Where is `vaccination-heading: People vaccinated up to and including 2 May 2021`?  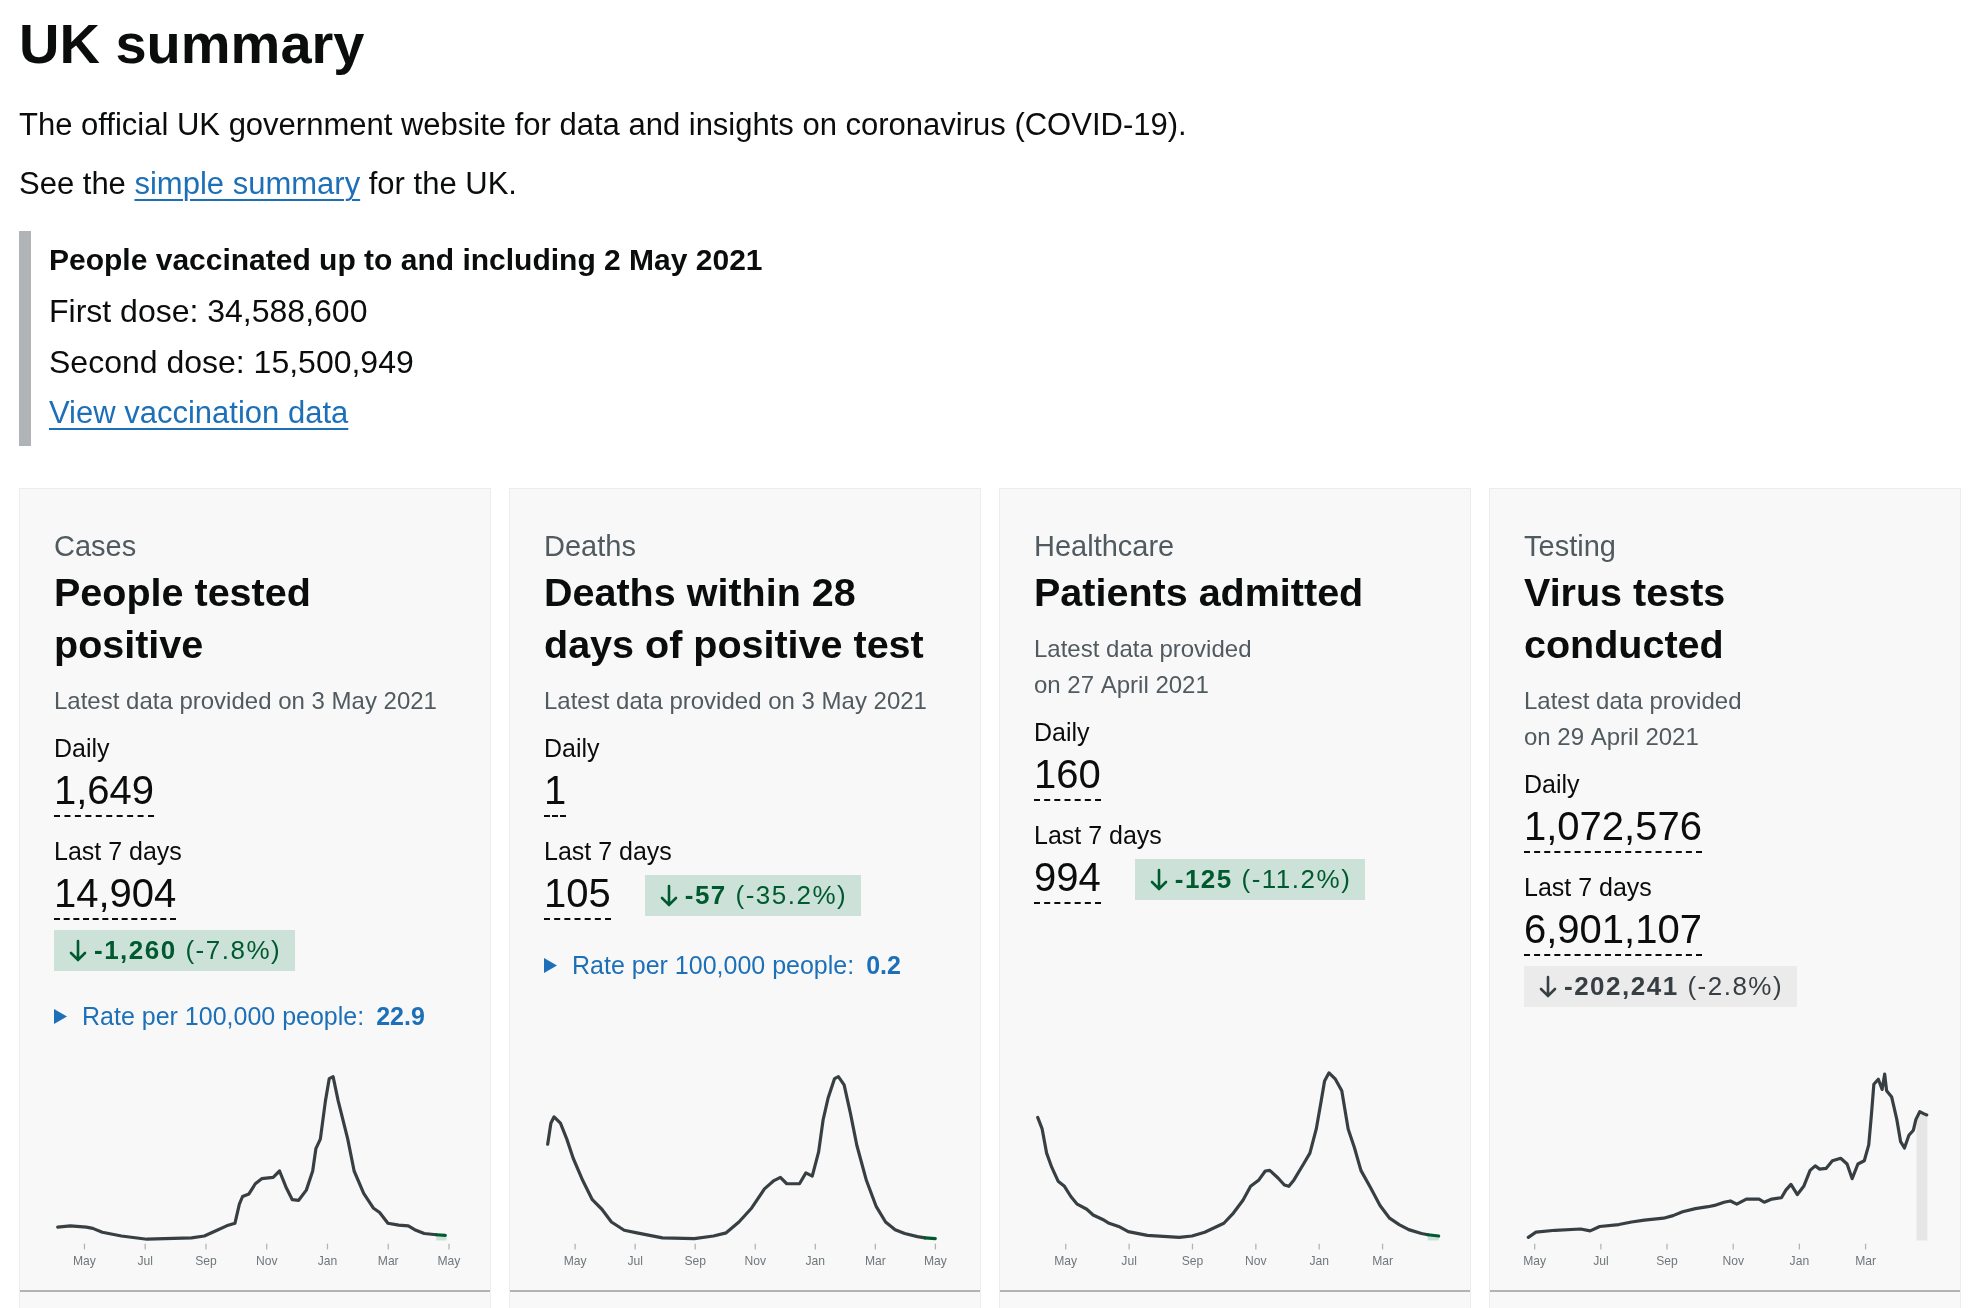
vaccination-heading: People vaccinated up to and including 2 May 2021 is located at coordinates (406, 260).